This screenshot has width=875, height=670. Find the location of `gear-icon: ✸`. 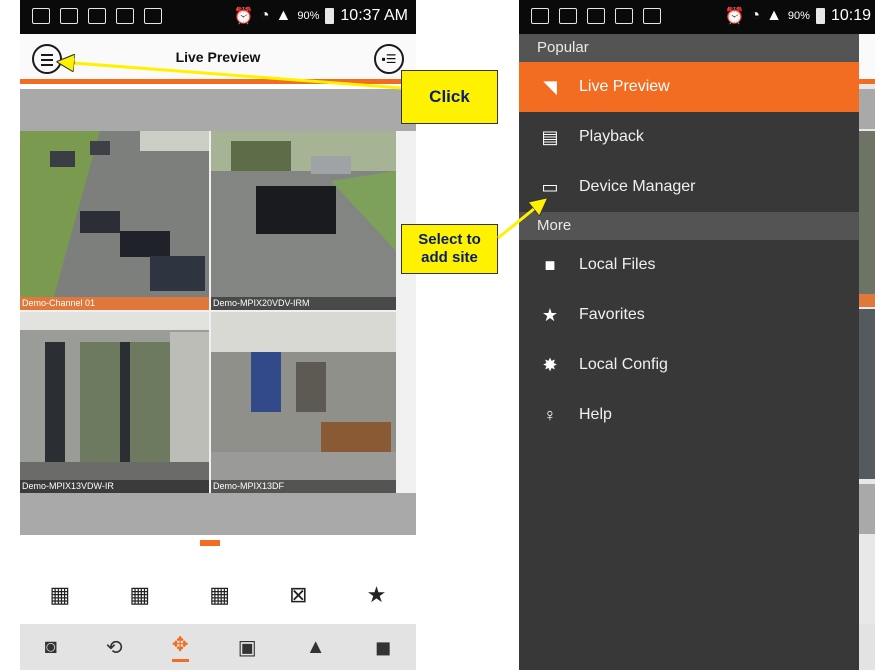

gear-icon: ✸ is located at coordinates (550, 364).